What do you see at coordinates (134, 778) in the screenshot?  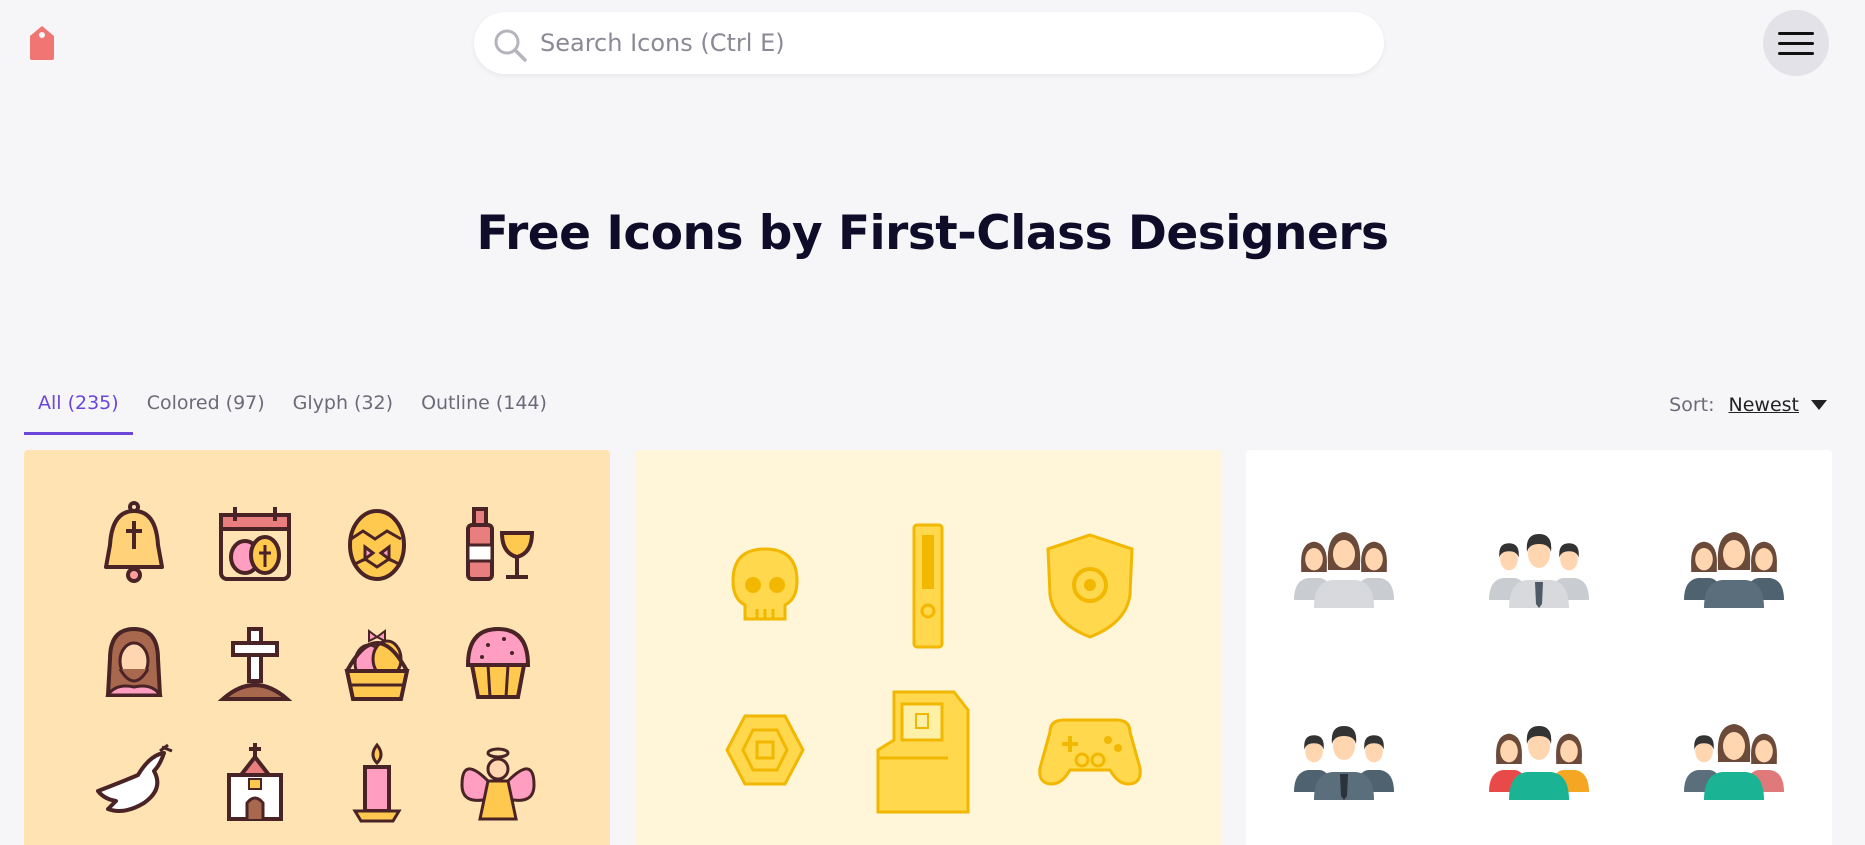 I see `dove-icon` at bounding box center [134, 778].